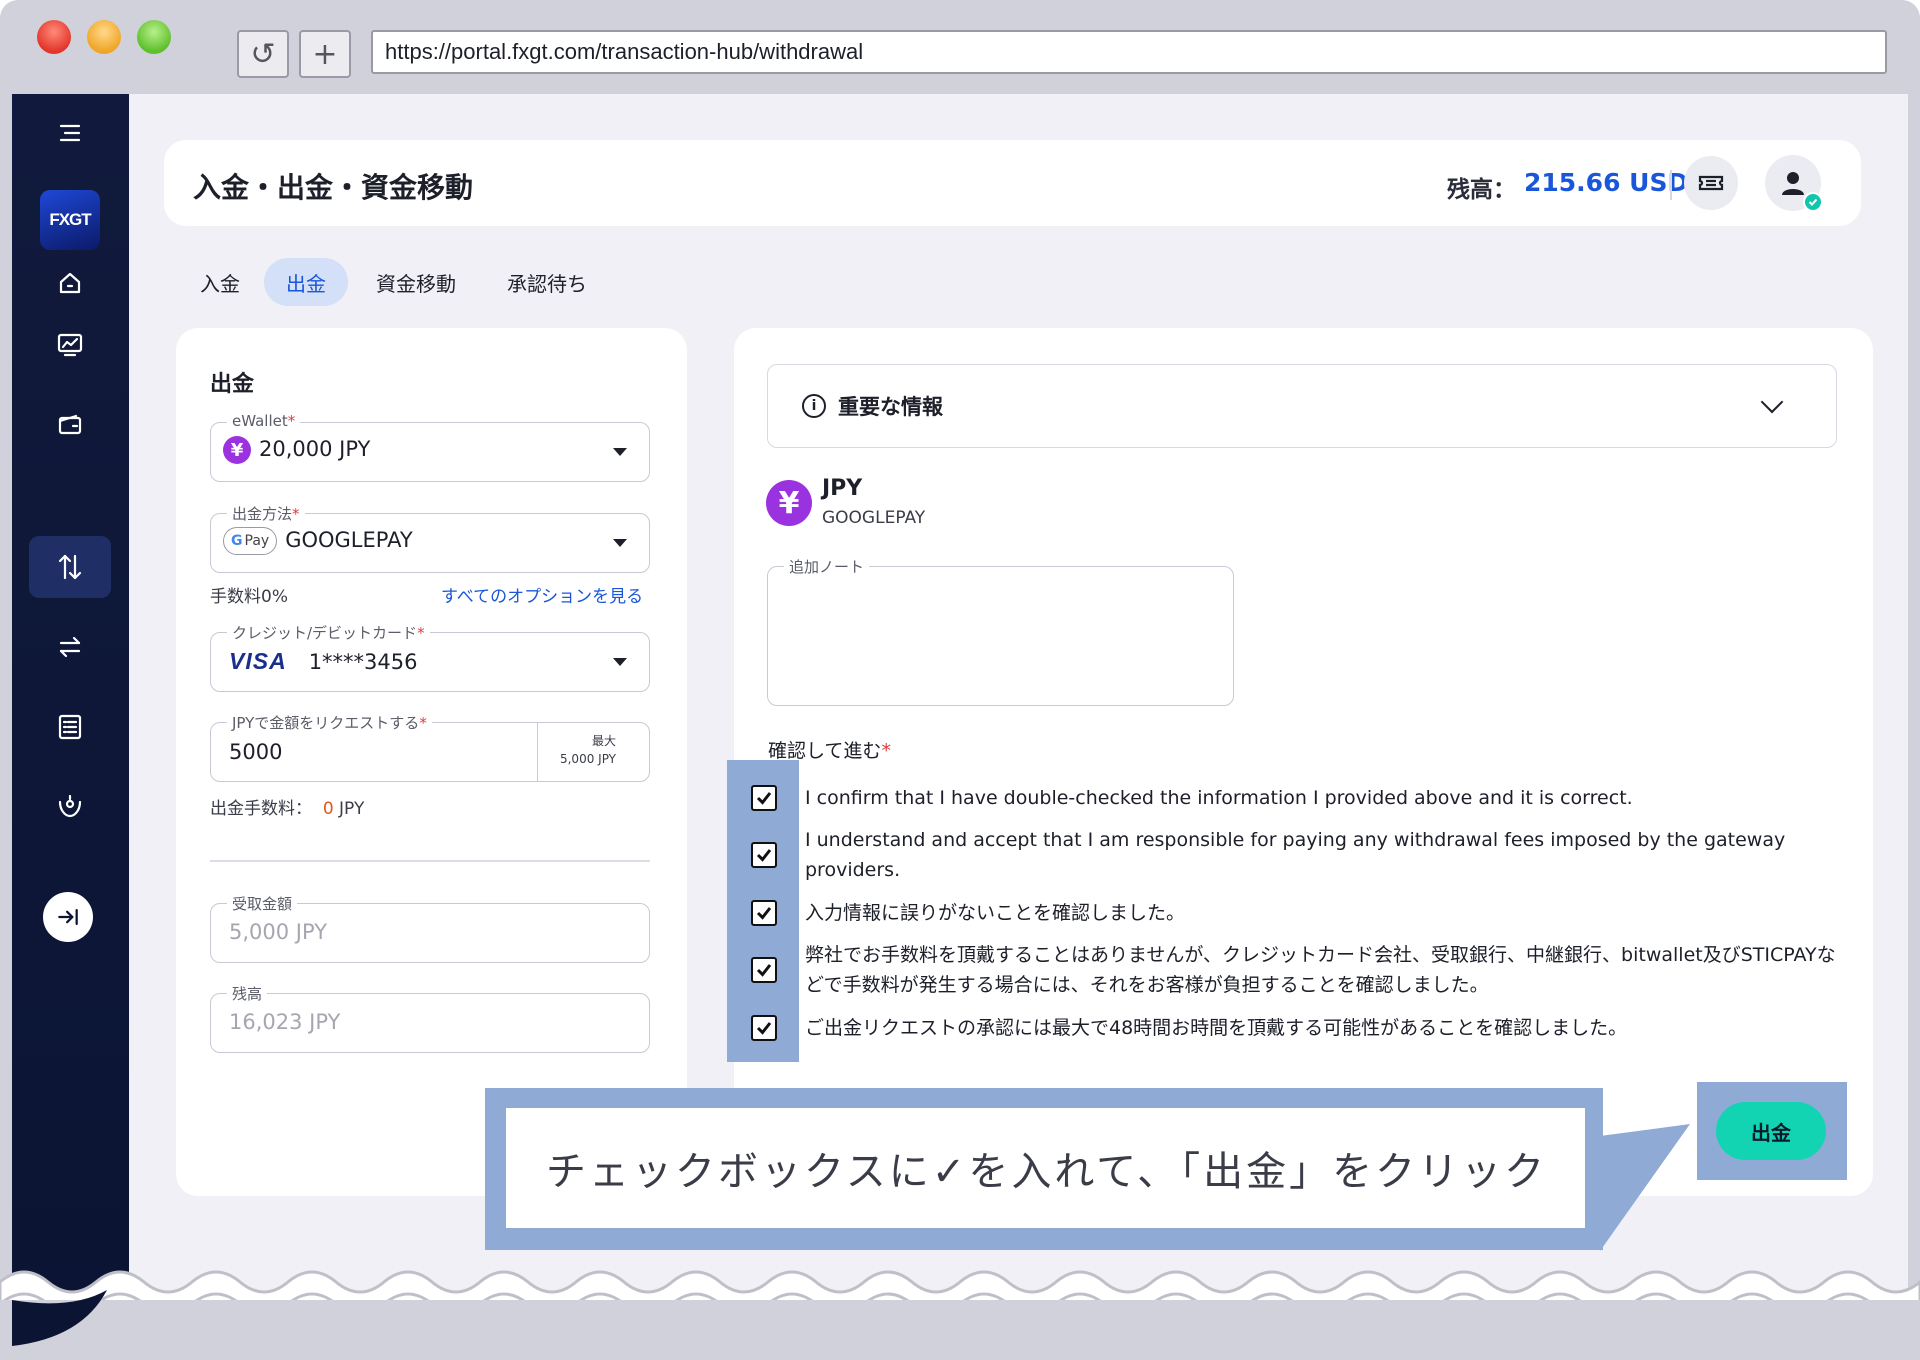 This screenshot has height=1360, width=1920. I want to click on tab-pending-label: 承認待ち, so click(547, 283).